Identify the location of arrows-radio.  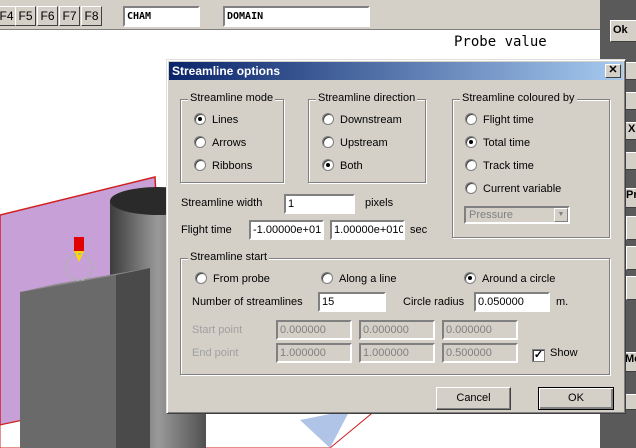
(200, 142).